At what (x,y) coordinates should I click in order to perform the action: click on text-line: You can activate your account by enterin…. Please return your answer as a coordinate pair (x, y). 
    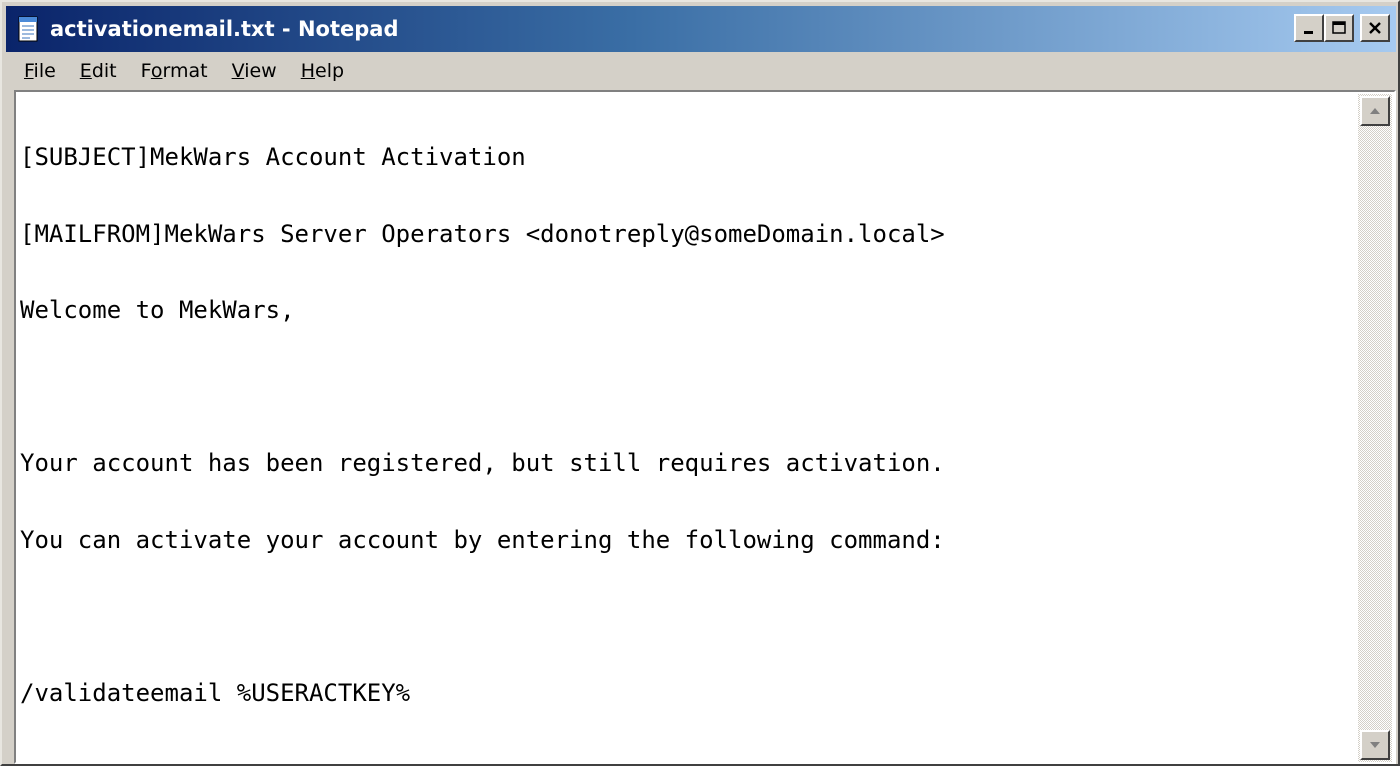
    Looking at the image, I should click on (482, 539).